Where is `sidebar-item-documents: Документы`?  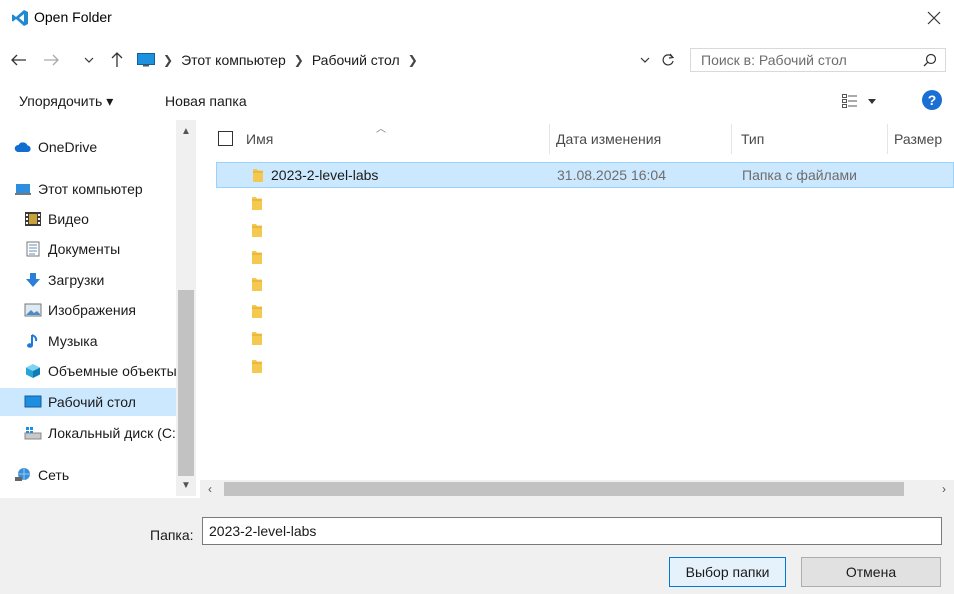
sidebar-item-documents: Документы is located at coordinates (88, 249).